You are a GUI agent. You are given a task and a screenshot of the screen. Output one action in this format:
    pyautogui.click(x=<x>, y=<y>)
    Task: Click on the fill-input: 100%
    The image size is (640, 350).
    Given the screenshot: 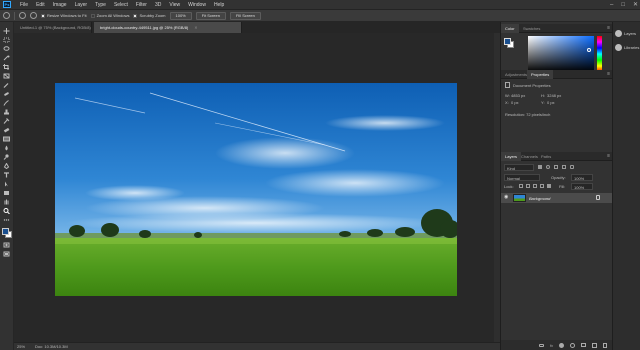 What is the action you would take?
    pyautogui.click(x=582, y=186)
    